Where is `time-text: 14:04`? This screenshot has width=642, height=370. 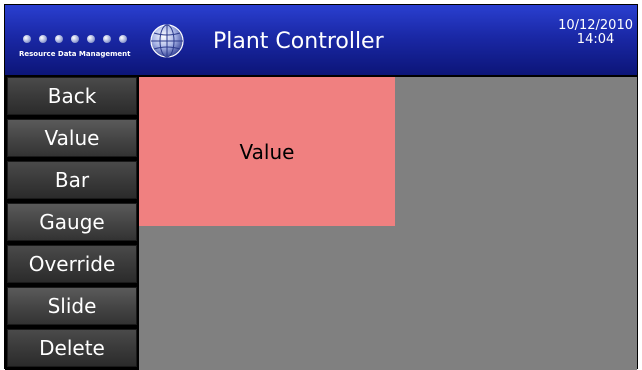 time-text: 14:04 is located at coordinates (595, 39).